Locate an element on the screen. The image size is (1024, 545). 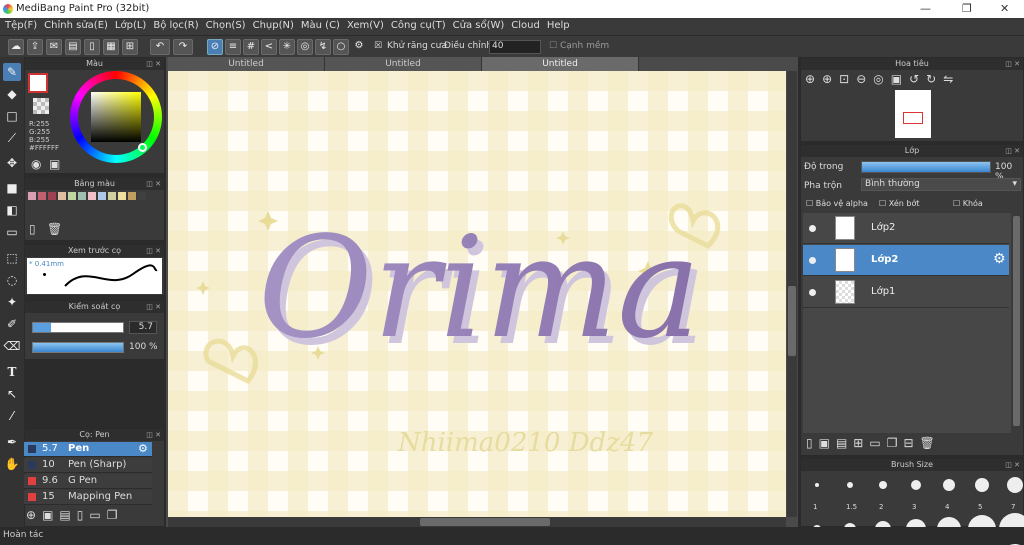
foreground-swatch is located at coordinates (38, 83).